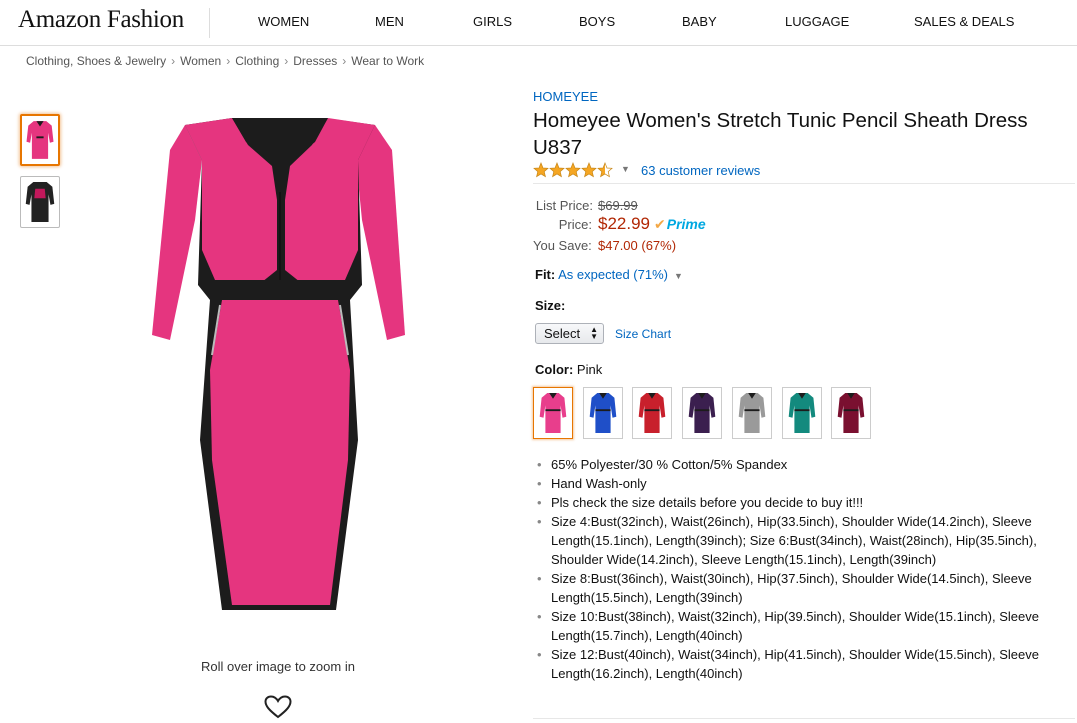 The image size is (1077, 723). Describe the element at coordinates (637, 245) in the screenshot. I see `you-save-value: $47.00 (67%)` at that location.